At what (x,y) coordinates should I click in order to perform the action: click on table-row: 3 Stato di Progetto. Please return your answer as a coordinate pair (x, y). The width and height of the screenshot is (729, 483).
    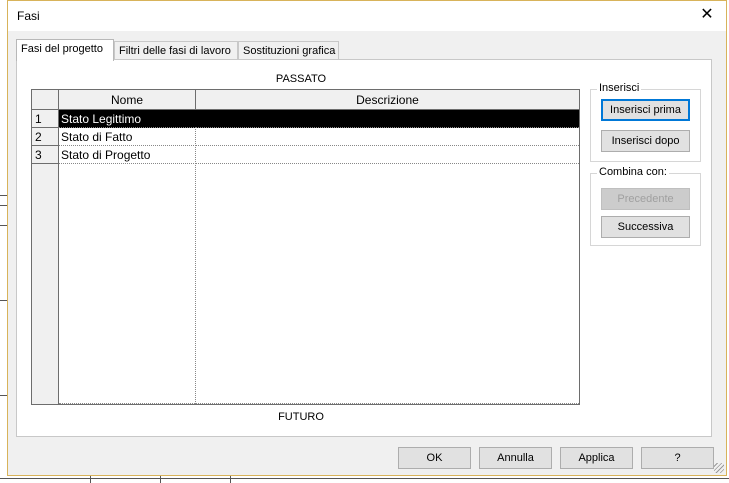
    Looking at the image, I should click on (305, 155).